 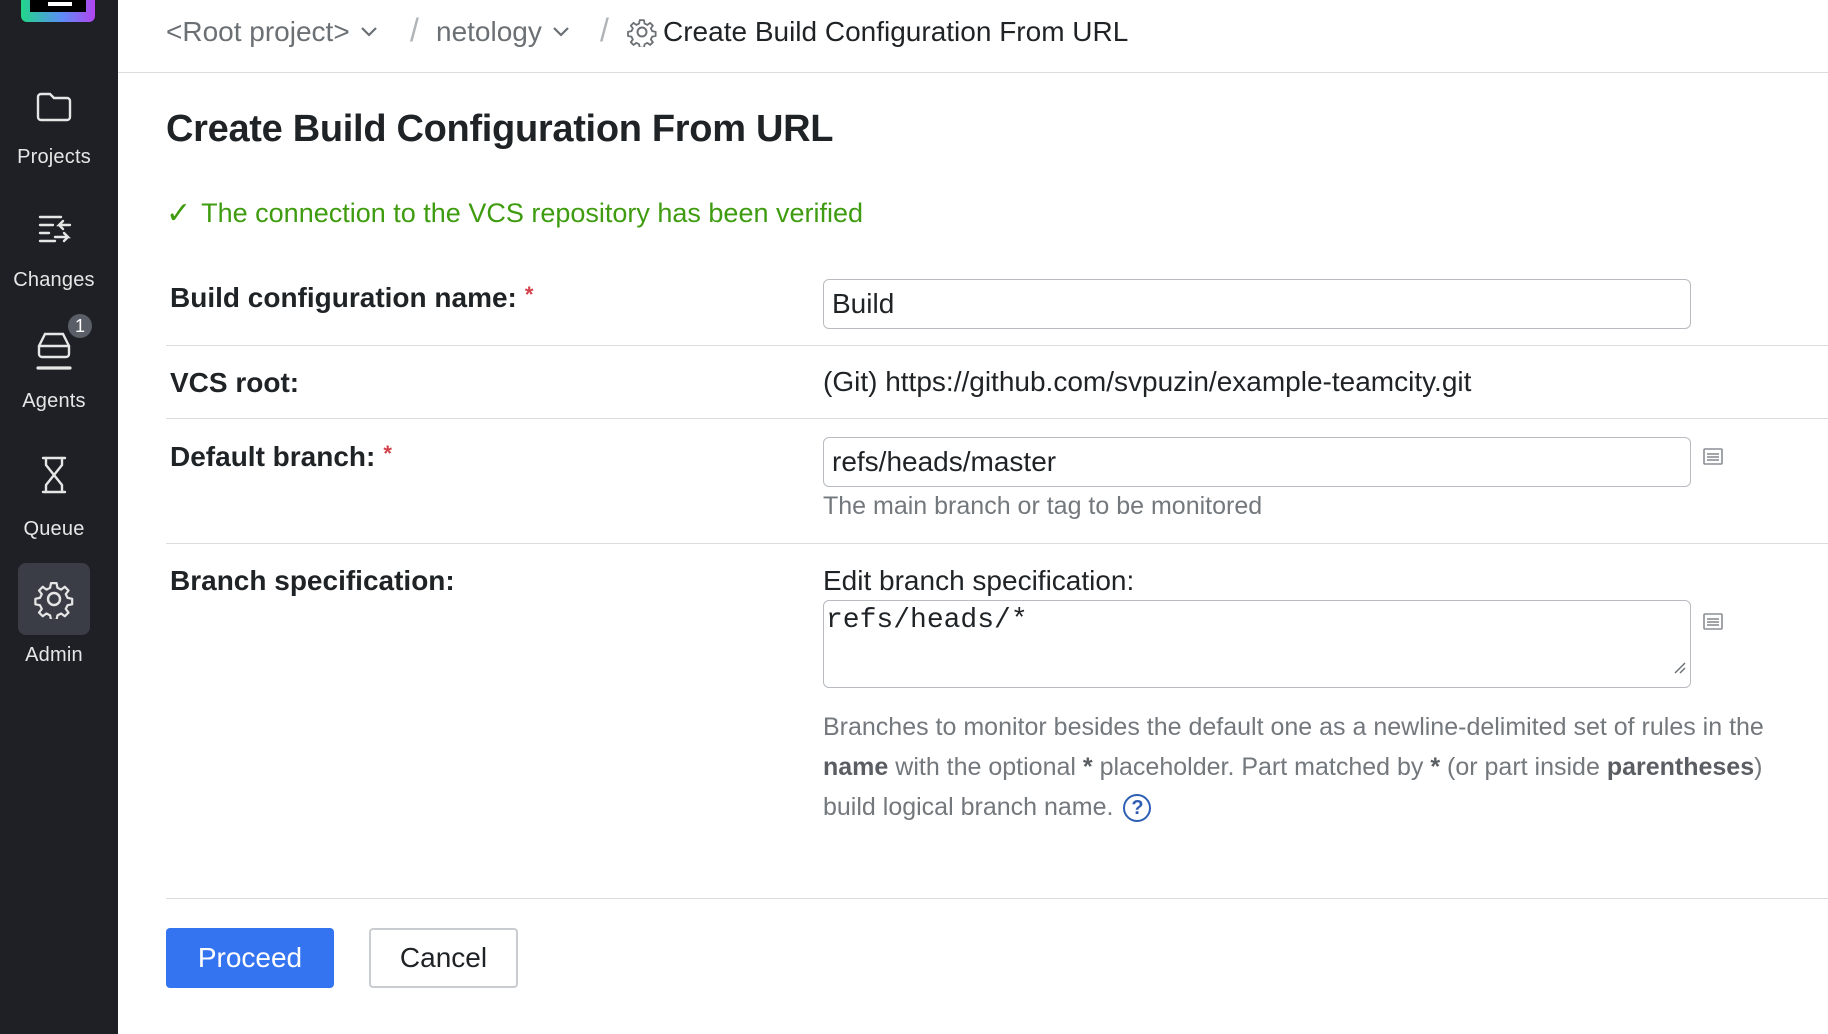 I want to click on sidebar-item-label: Changes, so click(x=54, y=280).